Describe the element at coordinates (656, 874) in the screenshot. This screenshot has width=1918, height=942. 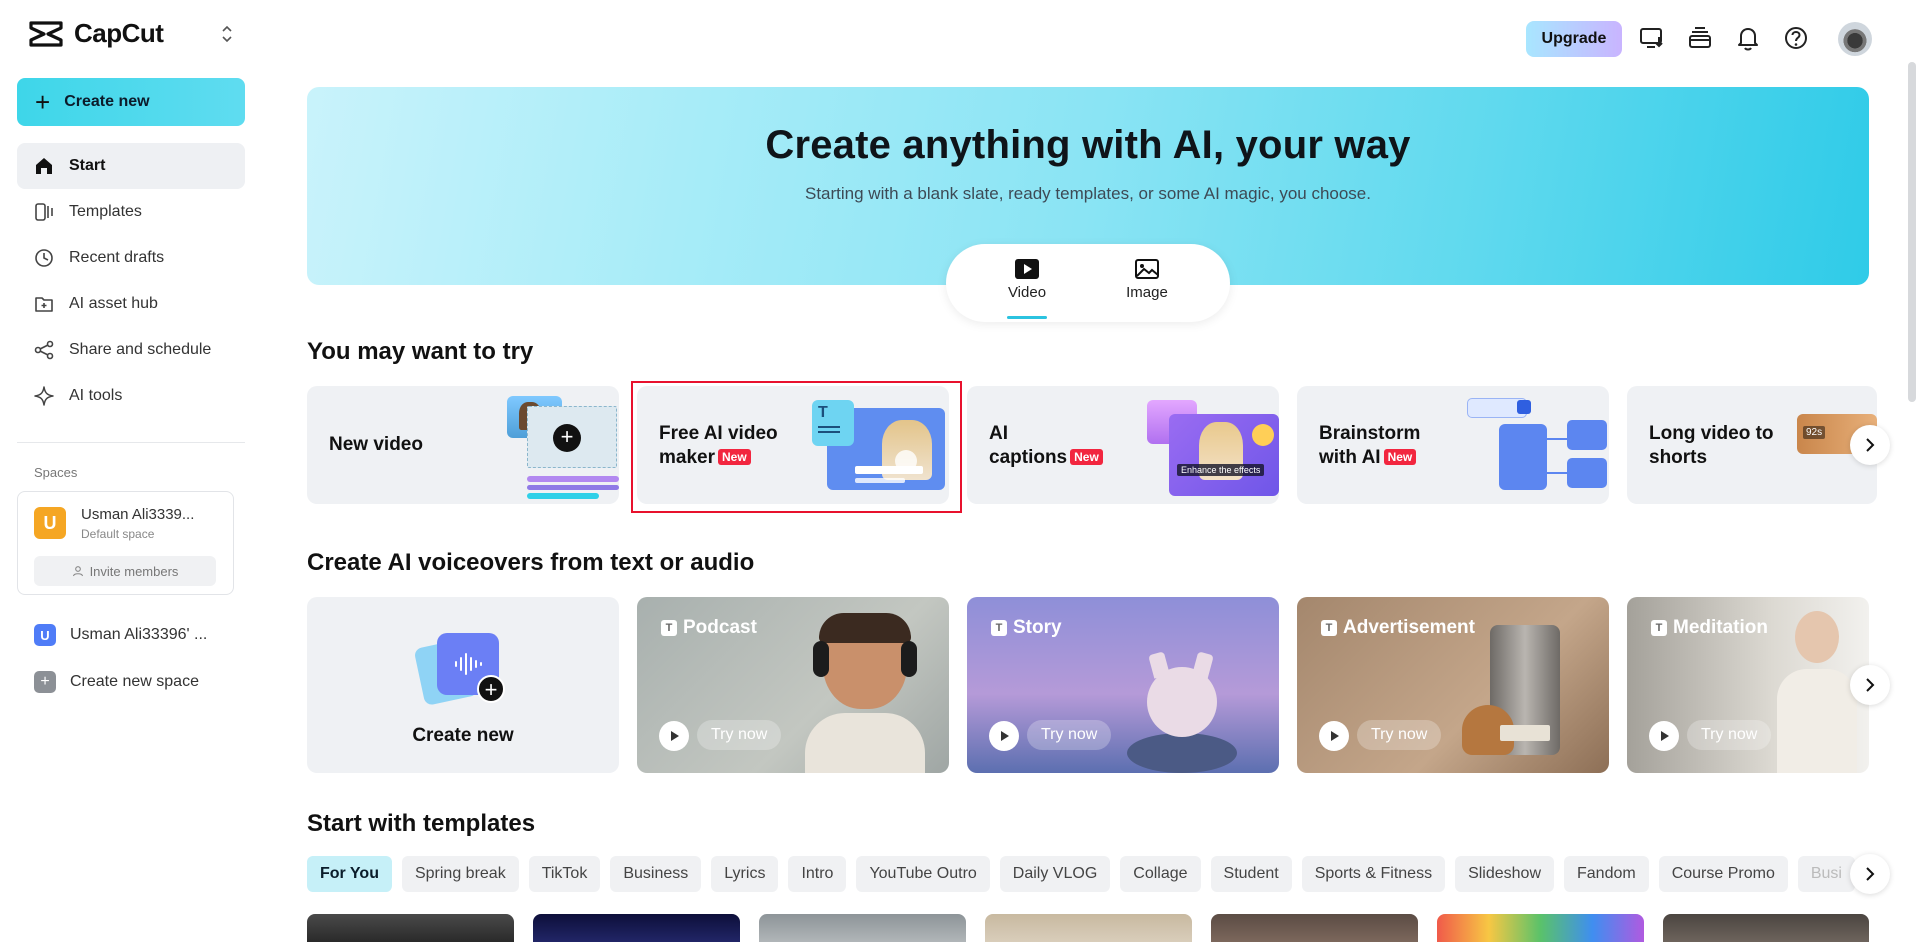
I see `chip-business: Business` at that location.